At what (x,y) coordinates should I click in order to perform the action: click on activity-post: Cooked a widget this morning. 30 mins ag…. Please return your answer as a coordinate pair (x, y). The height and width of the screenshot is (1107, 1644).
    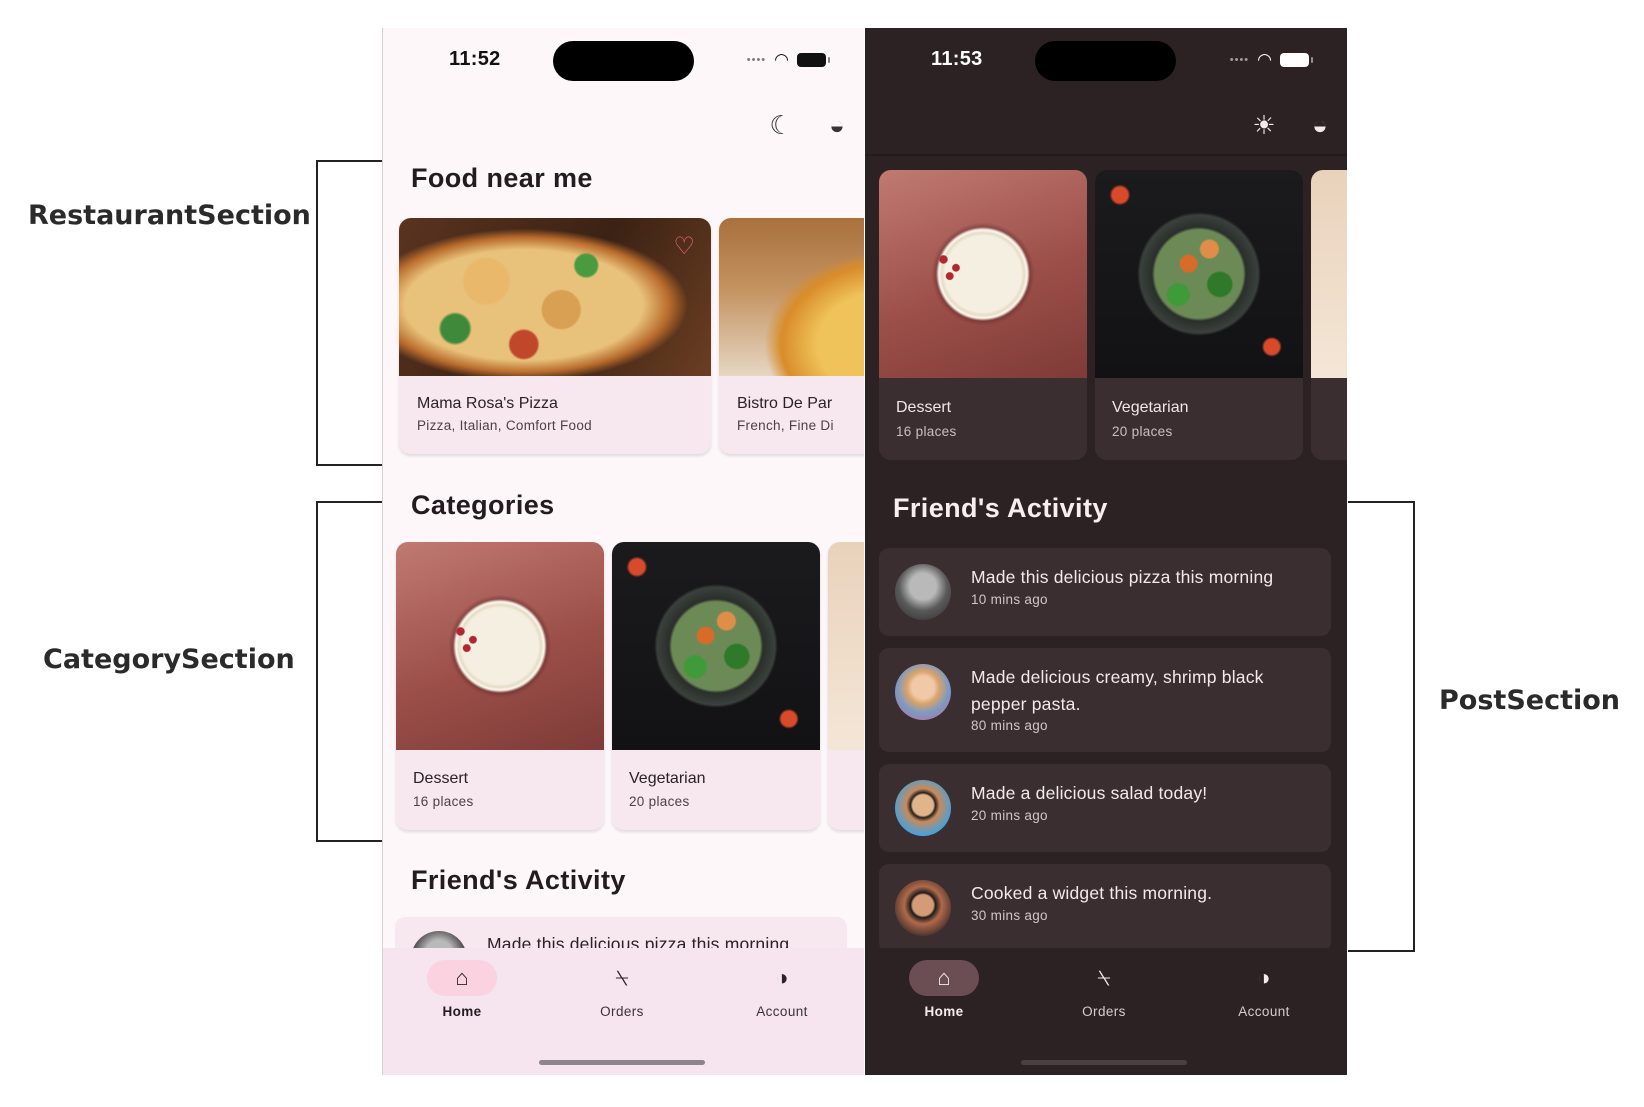
    Looking at the image, I should click on (1105, 908).